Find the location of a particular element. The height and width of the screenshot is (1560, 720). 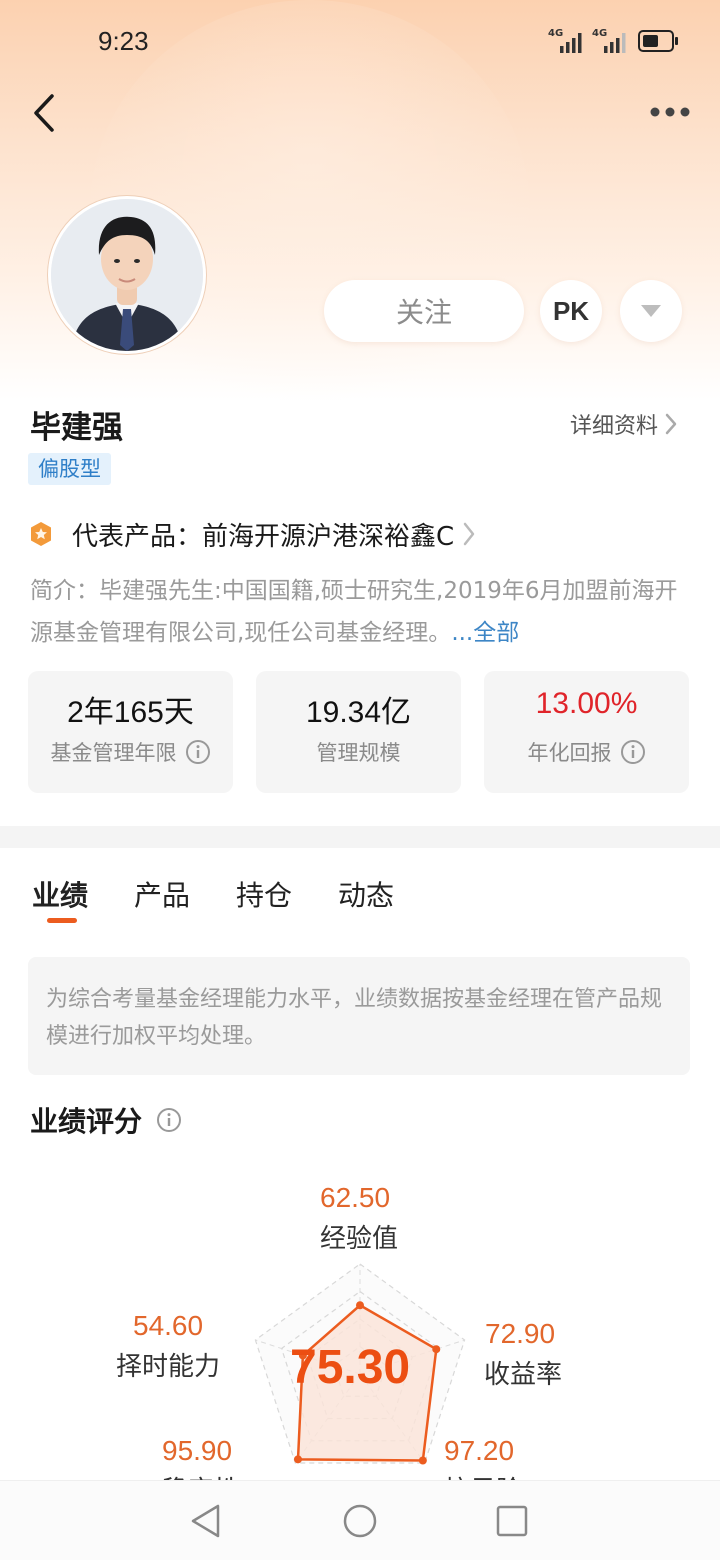

stat-value: 2年165天 is located at coordinates (130, 712).